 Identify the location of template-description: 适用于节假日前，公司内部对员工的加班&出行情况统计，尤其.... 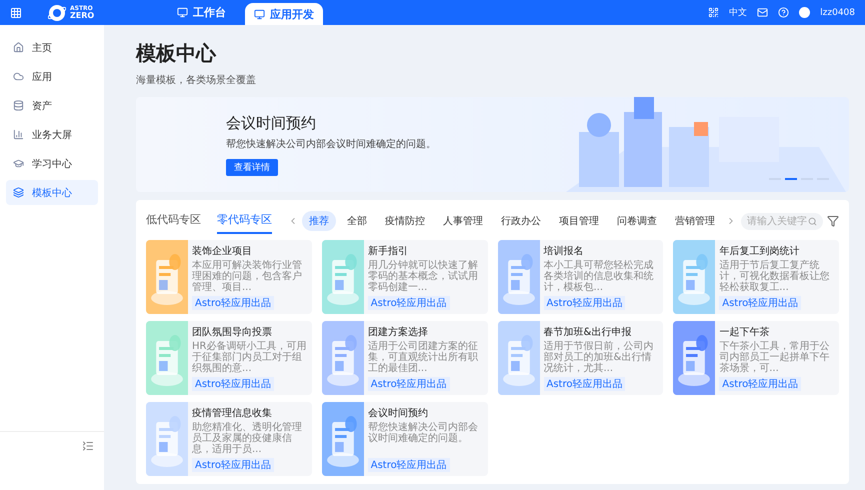
(599, 358).